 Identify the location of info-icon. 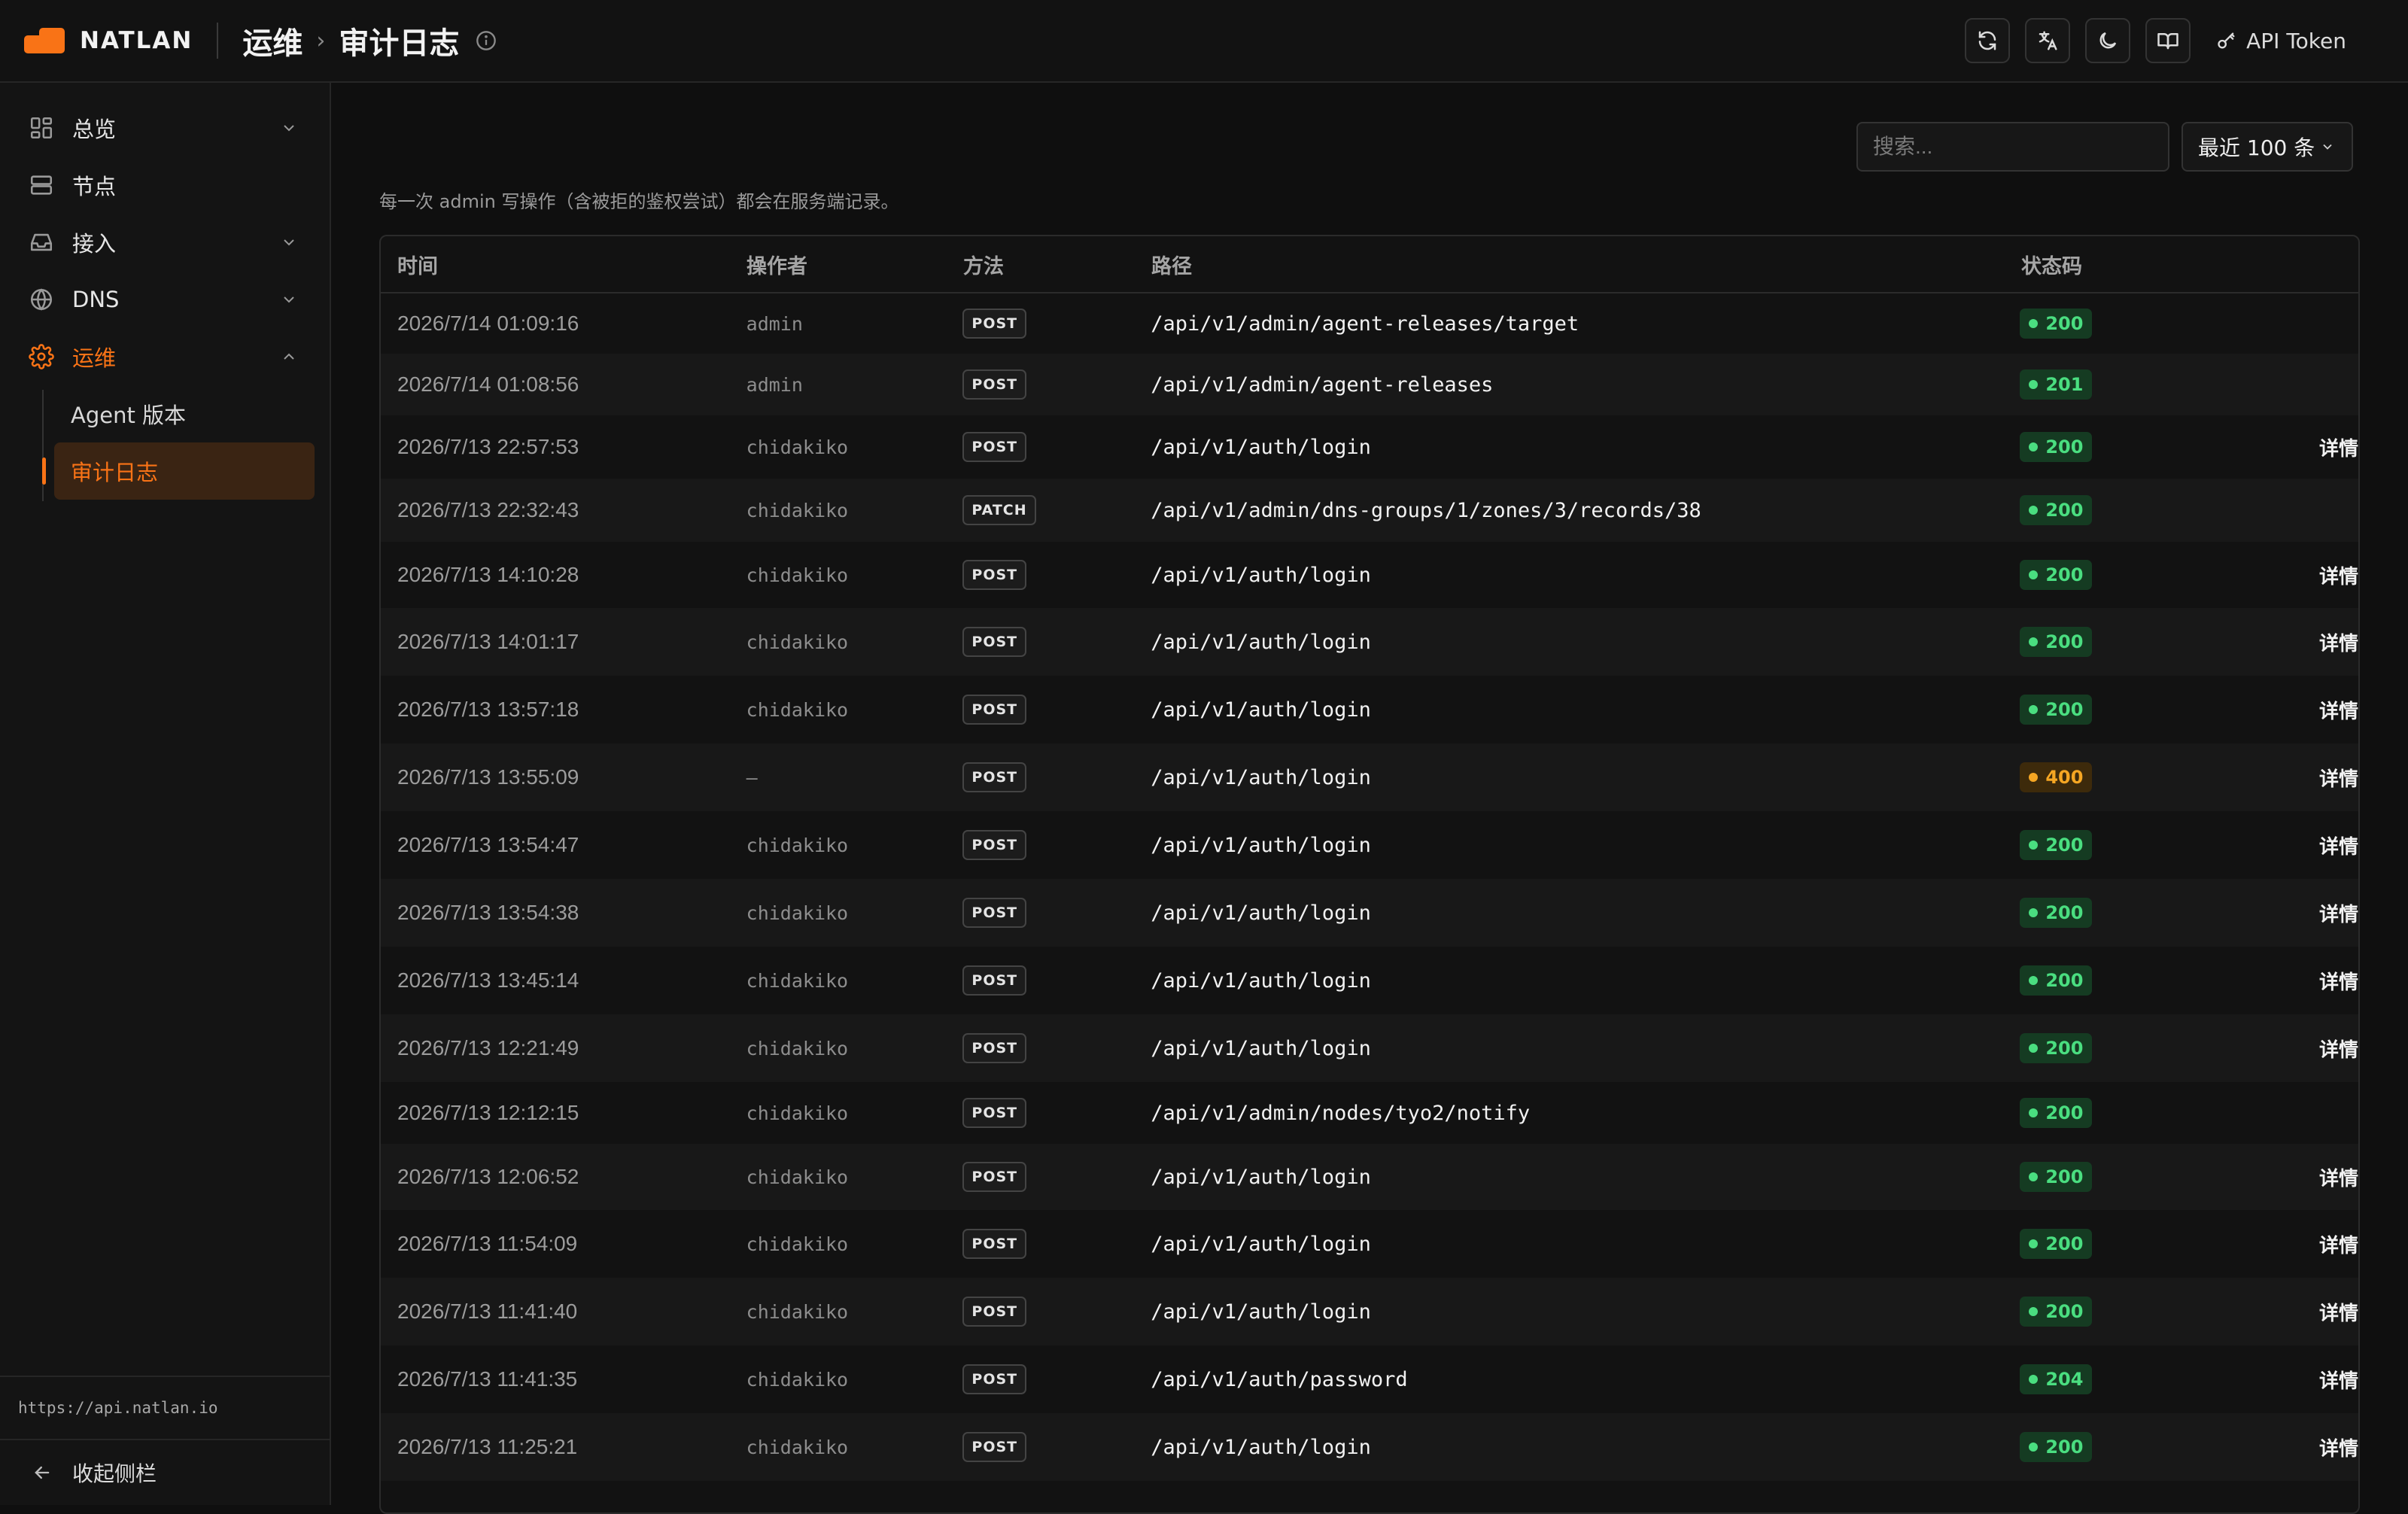
(486, 40).